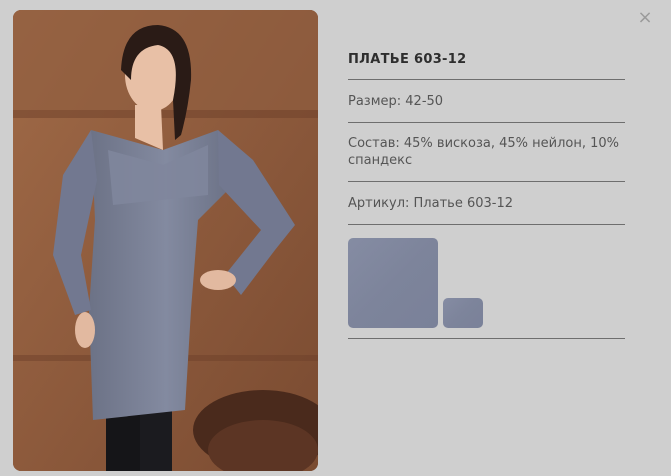 This screenshot has width=671, height=476. Describe the element at coordinates (486, 282) in the screenshot. I see `color-swatches` at that location.